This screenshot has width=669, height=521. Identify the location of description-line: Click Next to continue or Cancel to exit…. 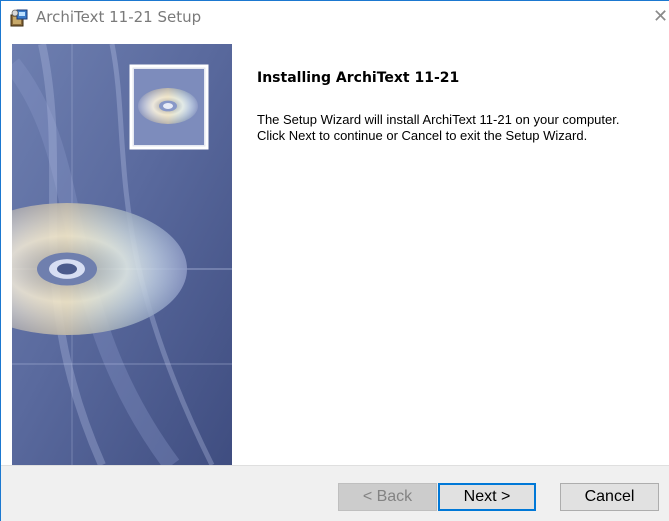
(422, 135).